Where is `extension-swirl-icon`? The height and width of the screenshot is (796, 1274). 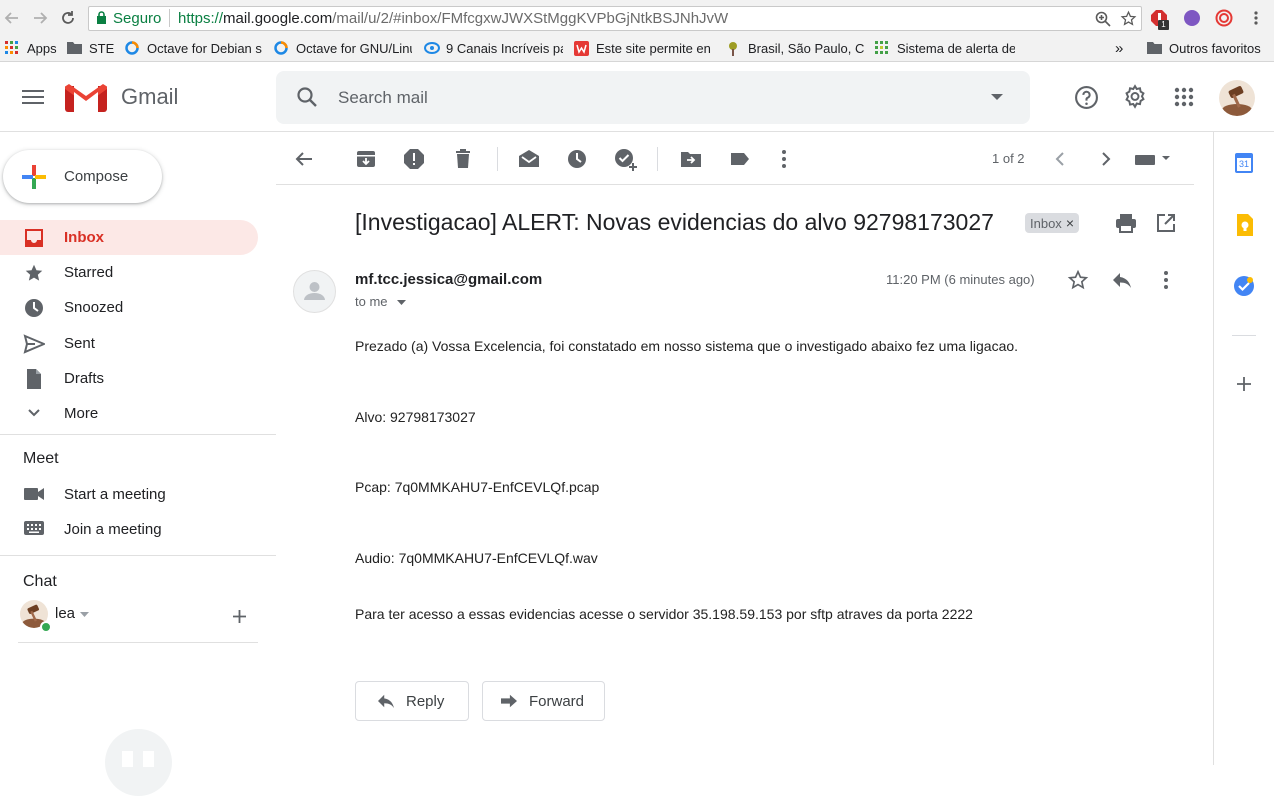
extension-swirl-icon is located at coordinates (1224, 18).